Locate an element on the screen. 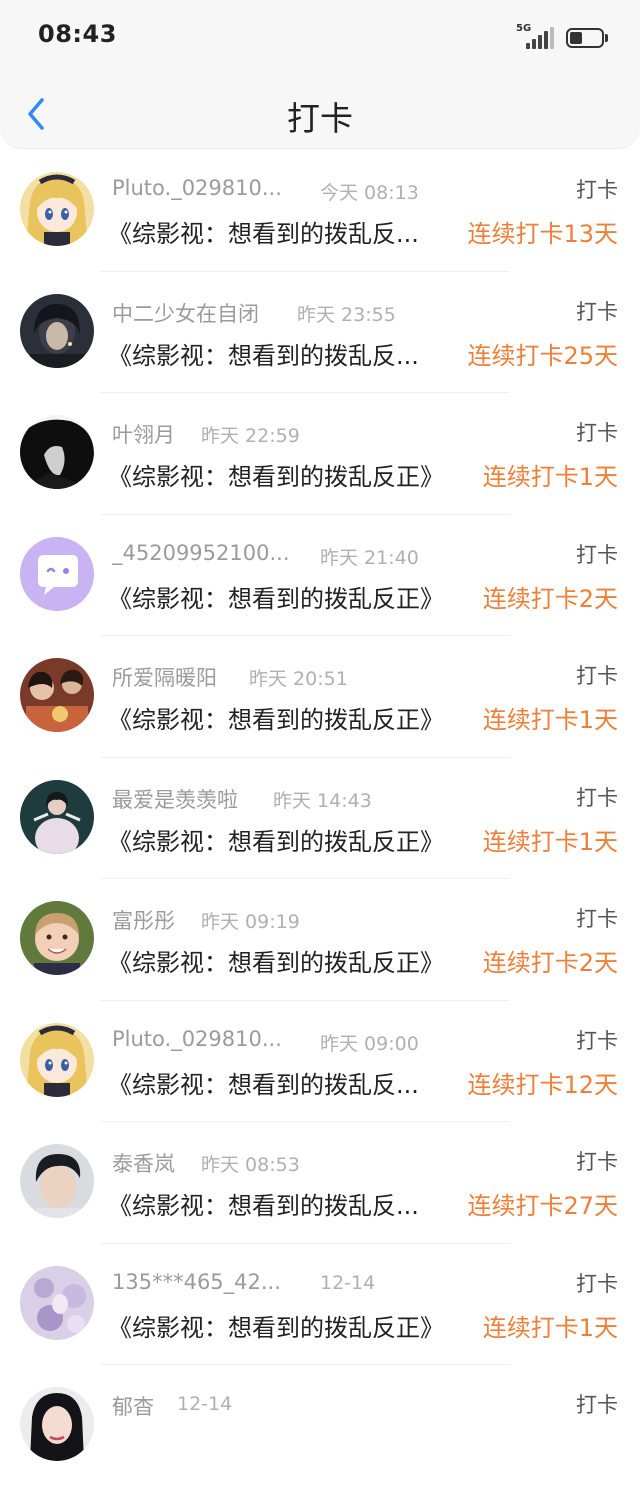 The image size is (640, 1487). list-item: 最爱是羡羡啦 昨天 14:43 打卡 《综影视：想看到的拨乱反正》 连续打卡1天 is located at coordinates (320, 818).